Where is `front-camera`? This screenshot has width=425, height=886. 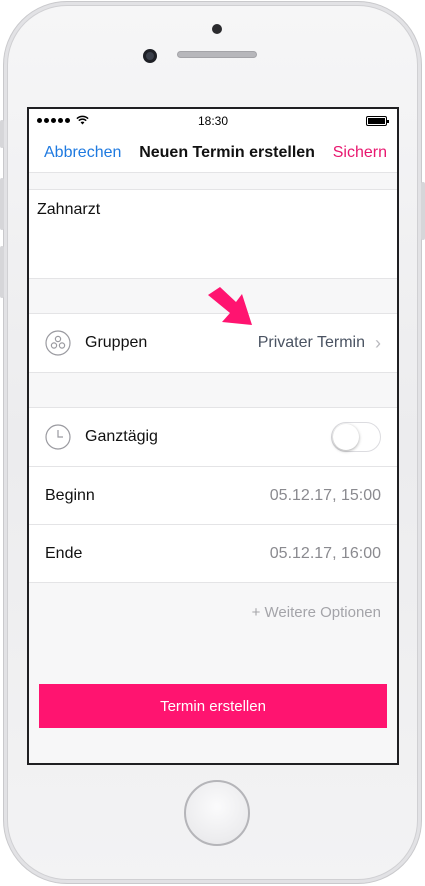
front-camera is located at coordinates (150, 56).